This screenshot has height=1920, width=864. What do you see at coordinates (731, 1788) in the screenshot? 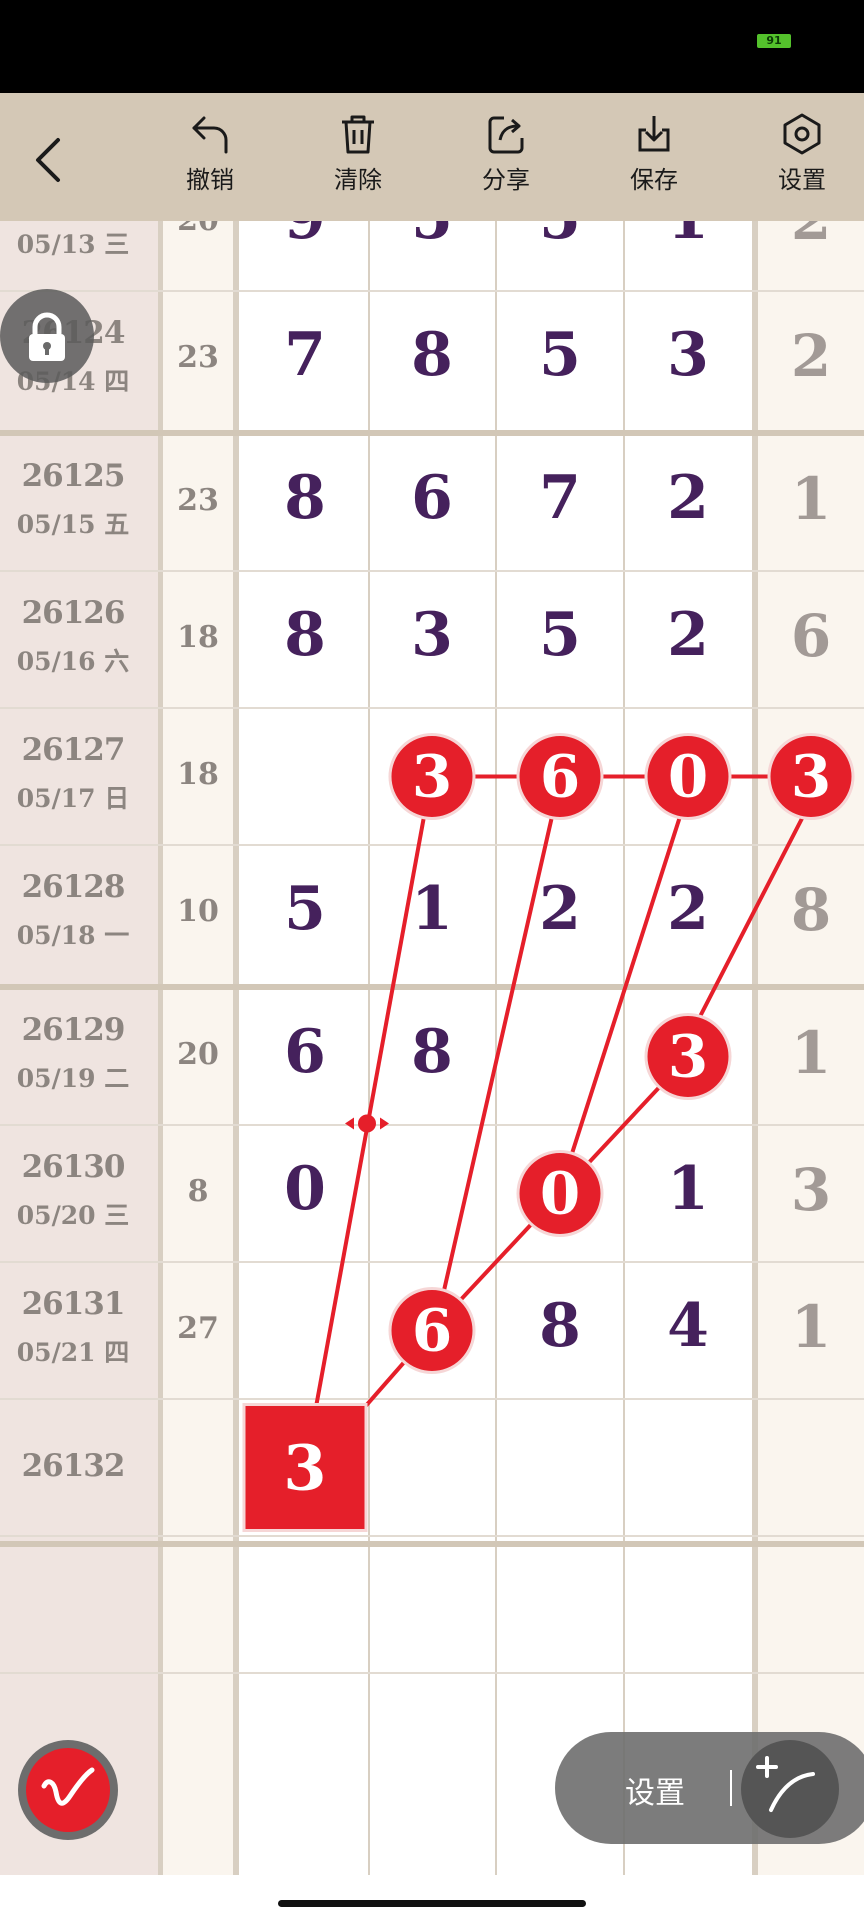
I see `pill-separator` at bounding box center [731, 1788].